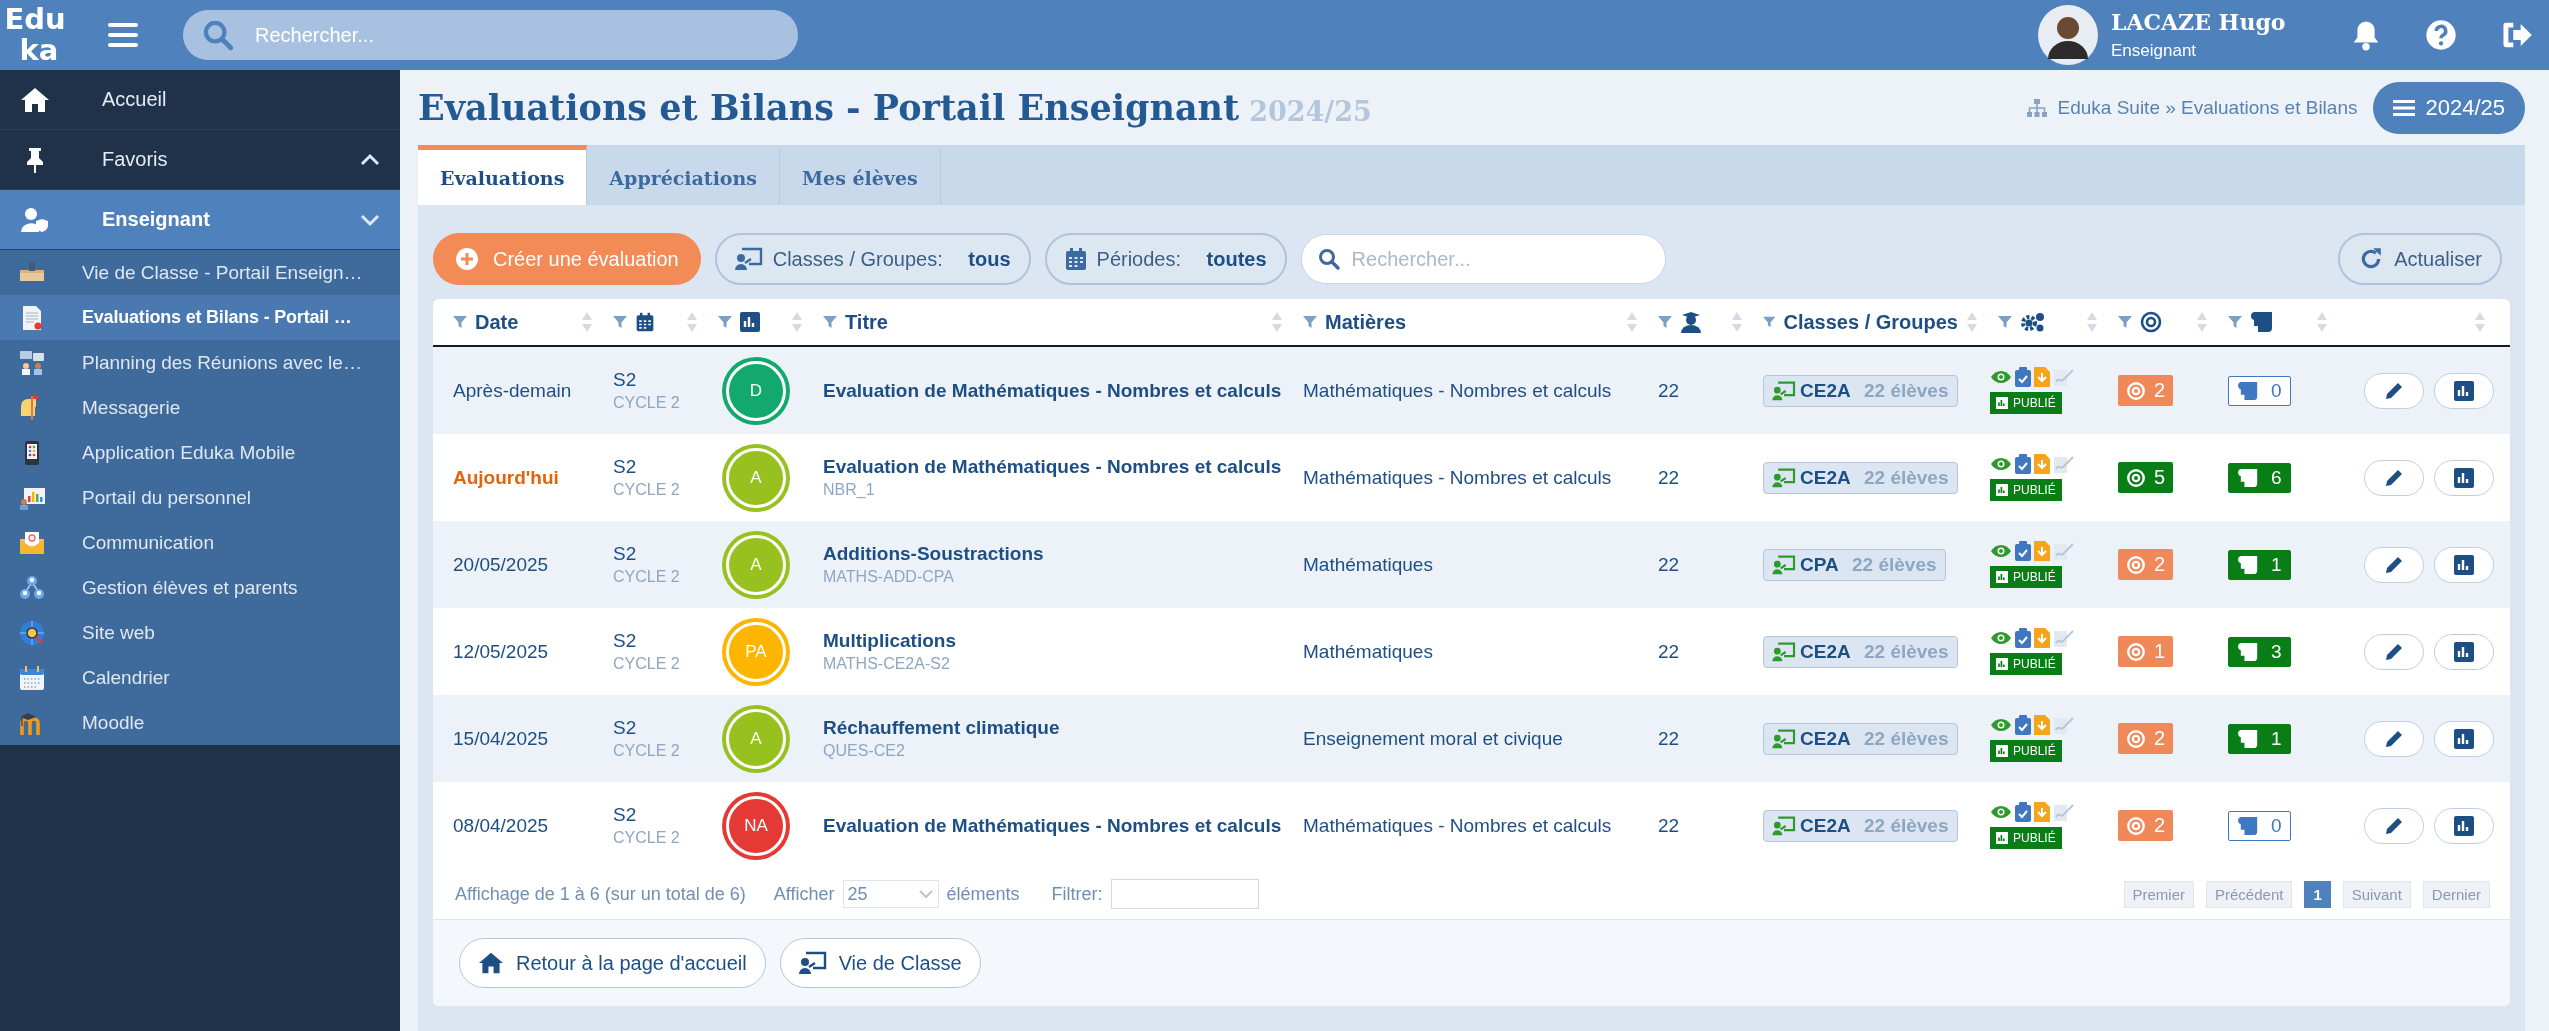  I want to click on column-header: Classes / Groupes, so click(1870, 322).